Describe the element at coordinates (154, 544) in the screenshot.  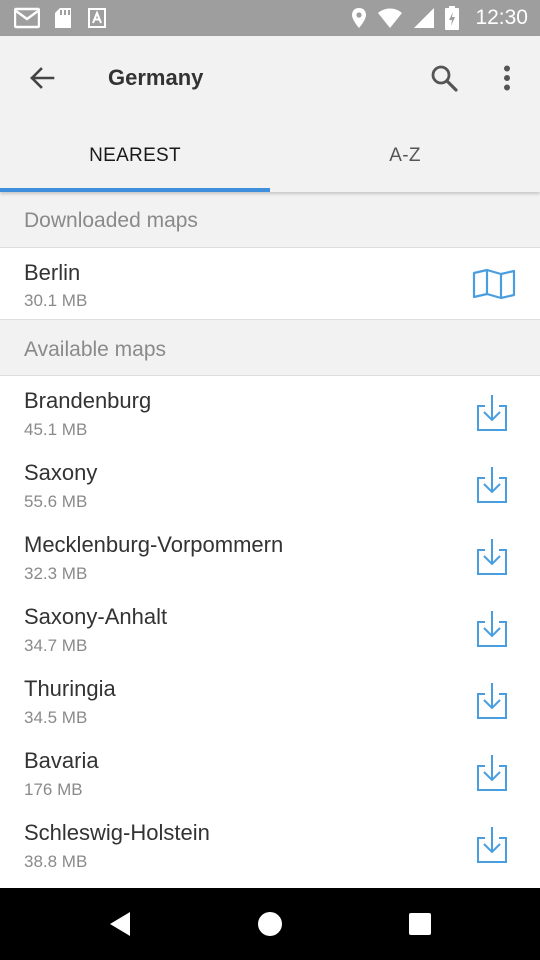
I see `map-name: Mecklenburg-Vorpommern` at that location.